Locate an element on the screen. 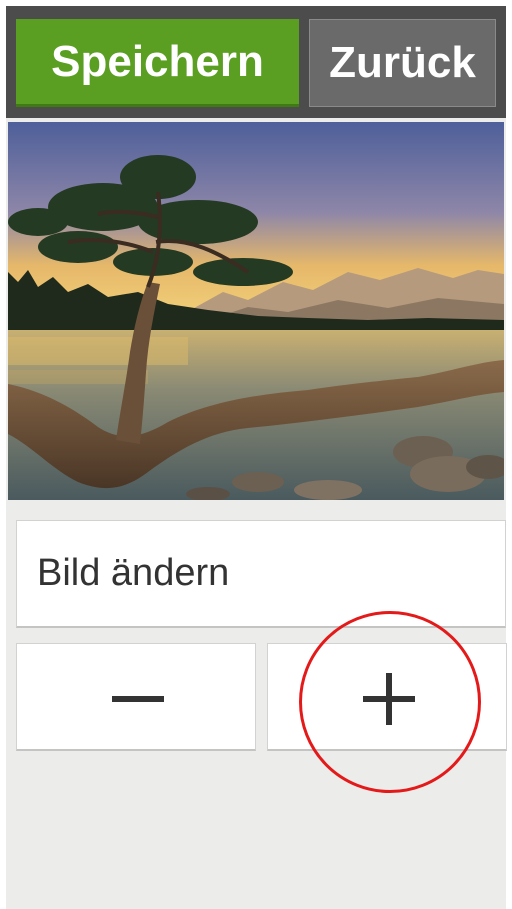  save-button-label: Speichern is located at coordinates (157, 61).